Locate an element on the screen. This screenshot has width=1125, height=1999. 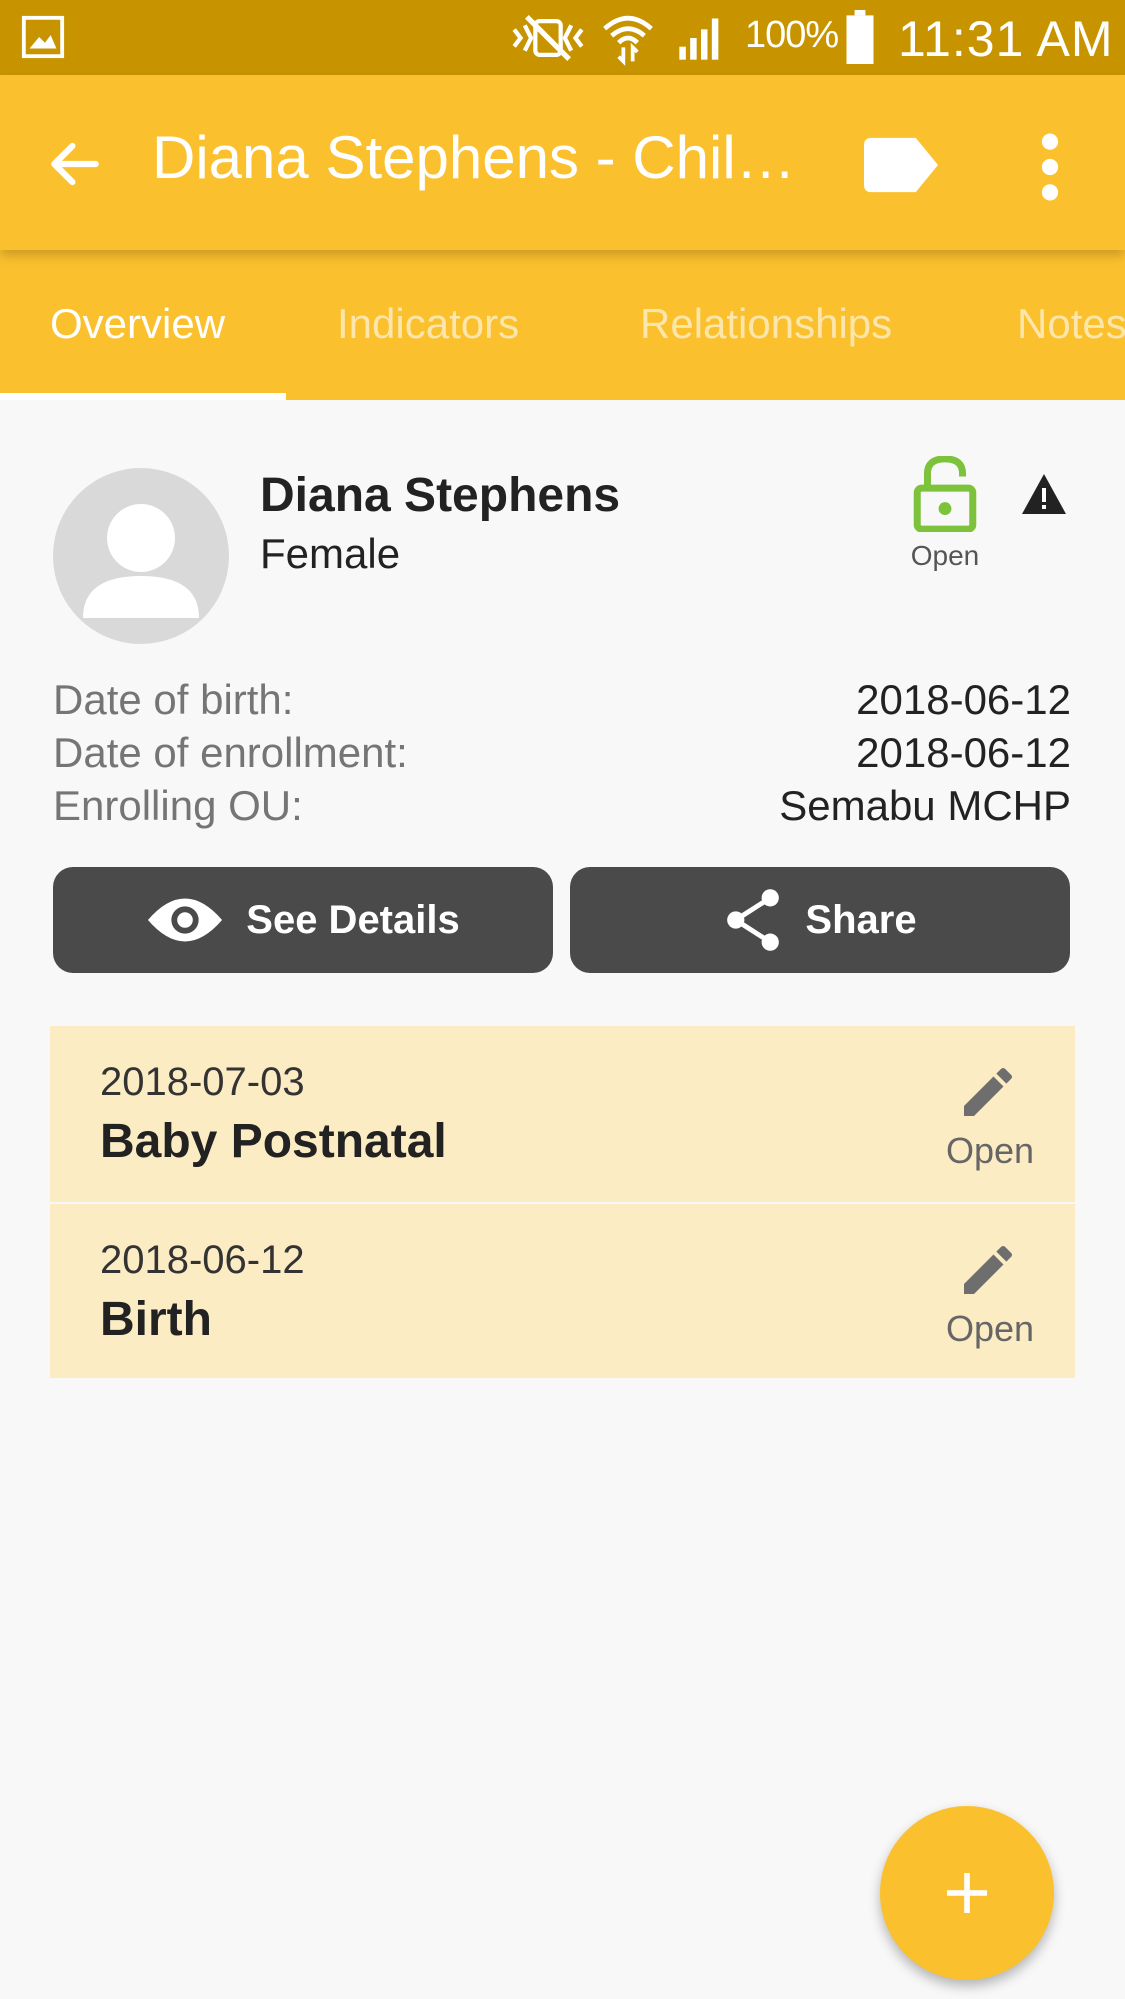
add-event-fab is located at coordinates (967, 1893).